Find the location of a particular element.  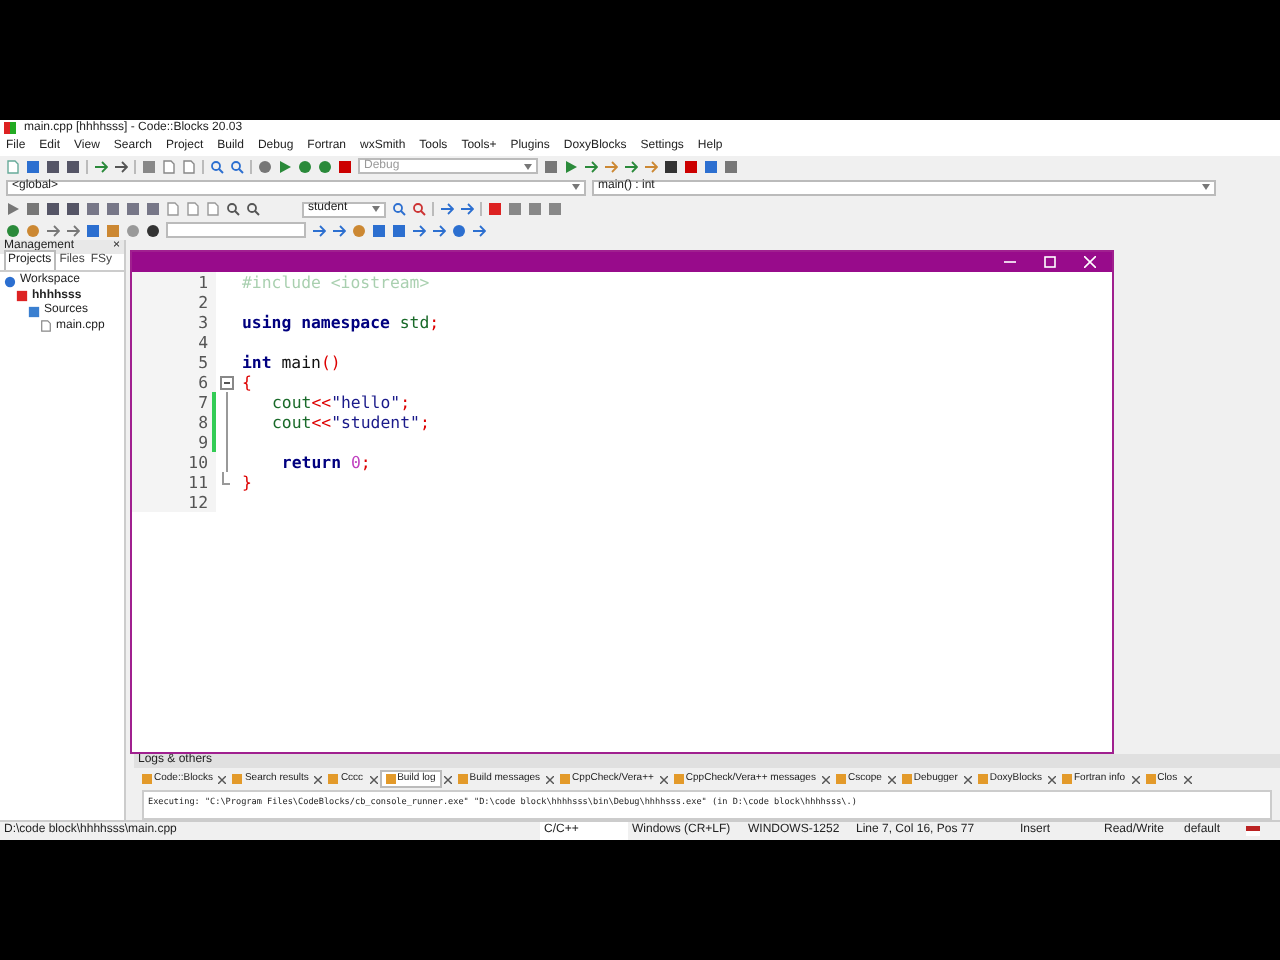

fold-icon is located at coordinates (226, 382).